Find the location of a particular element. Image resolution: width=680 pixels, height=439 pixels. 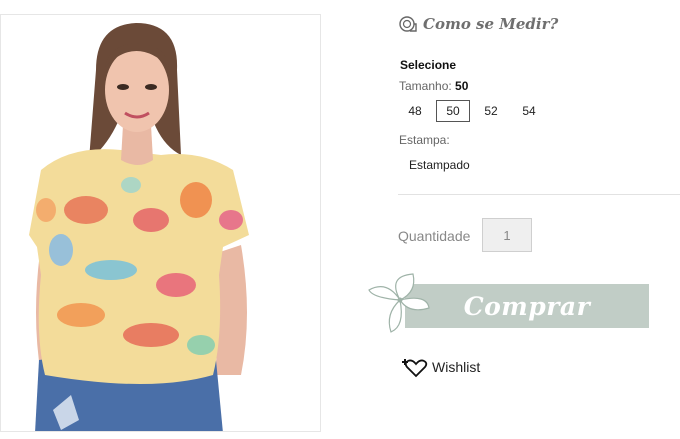

size-summary: Tamanho: 50 is located at coordinates (433, 86).